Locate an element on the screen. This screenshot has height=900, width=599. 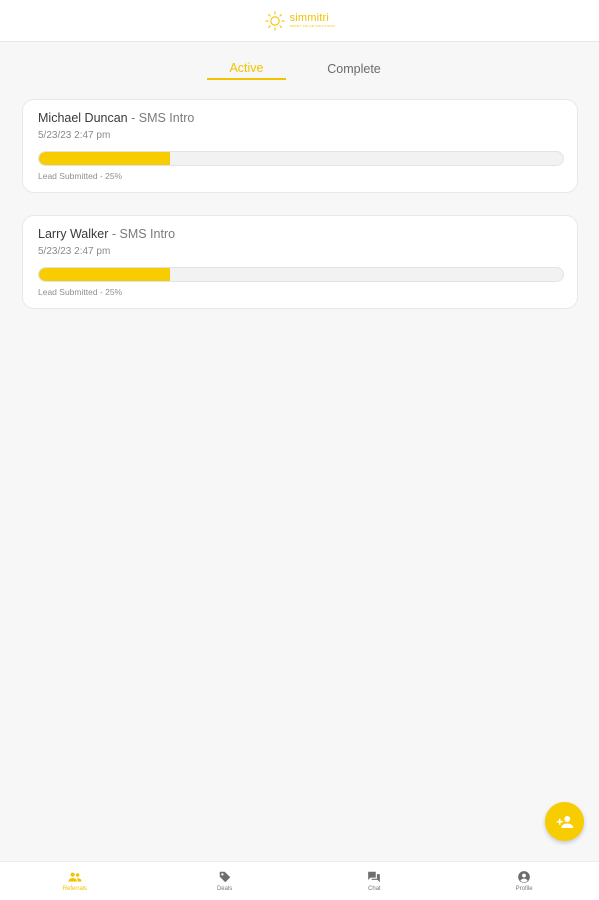
tab-complete: Complete is located at coordinates (354, 69).